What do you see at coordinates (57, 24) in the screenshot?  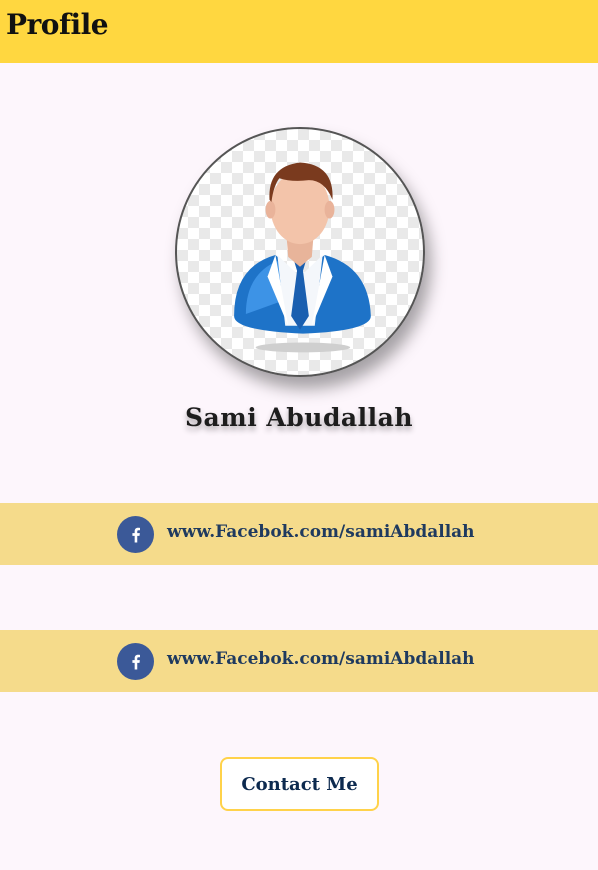 I see `page-title: Profile` at bounding box center [57, 24].